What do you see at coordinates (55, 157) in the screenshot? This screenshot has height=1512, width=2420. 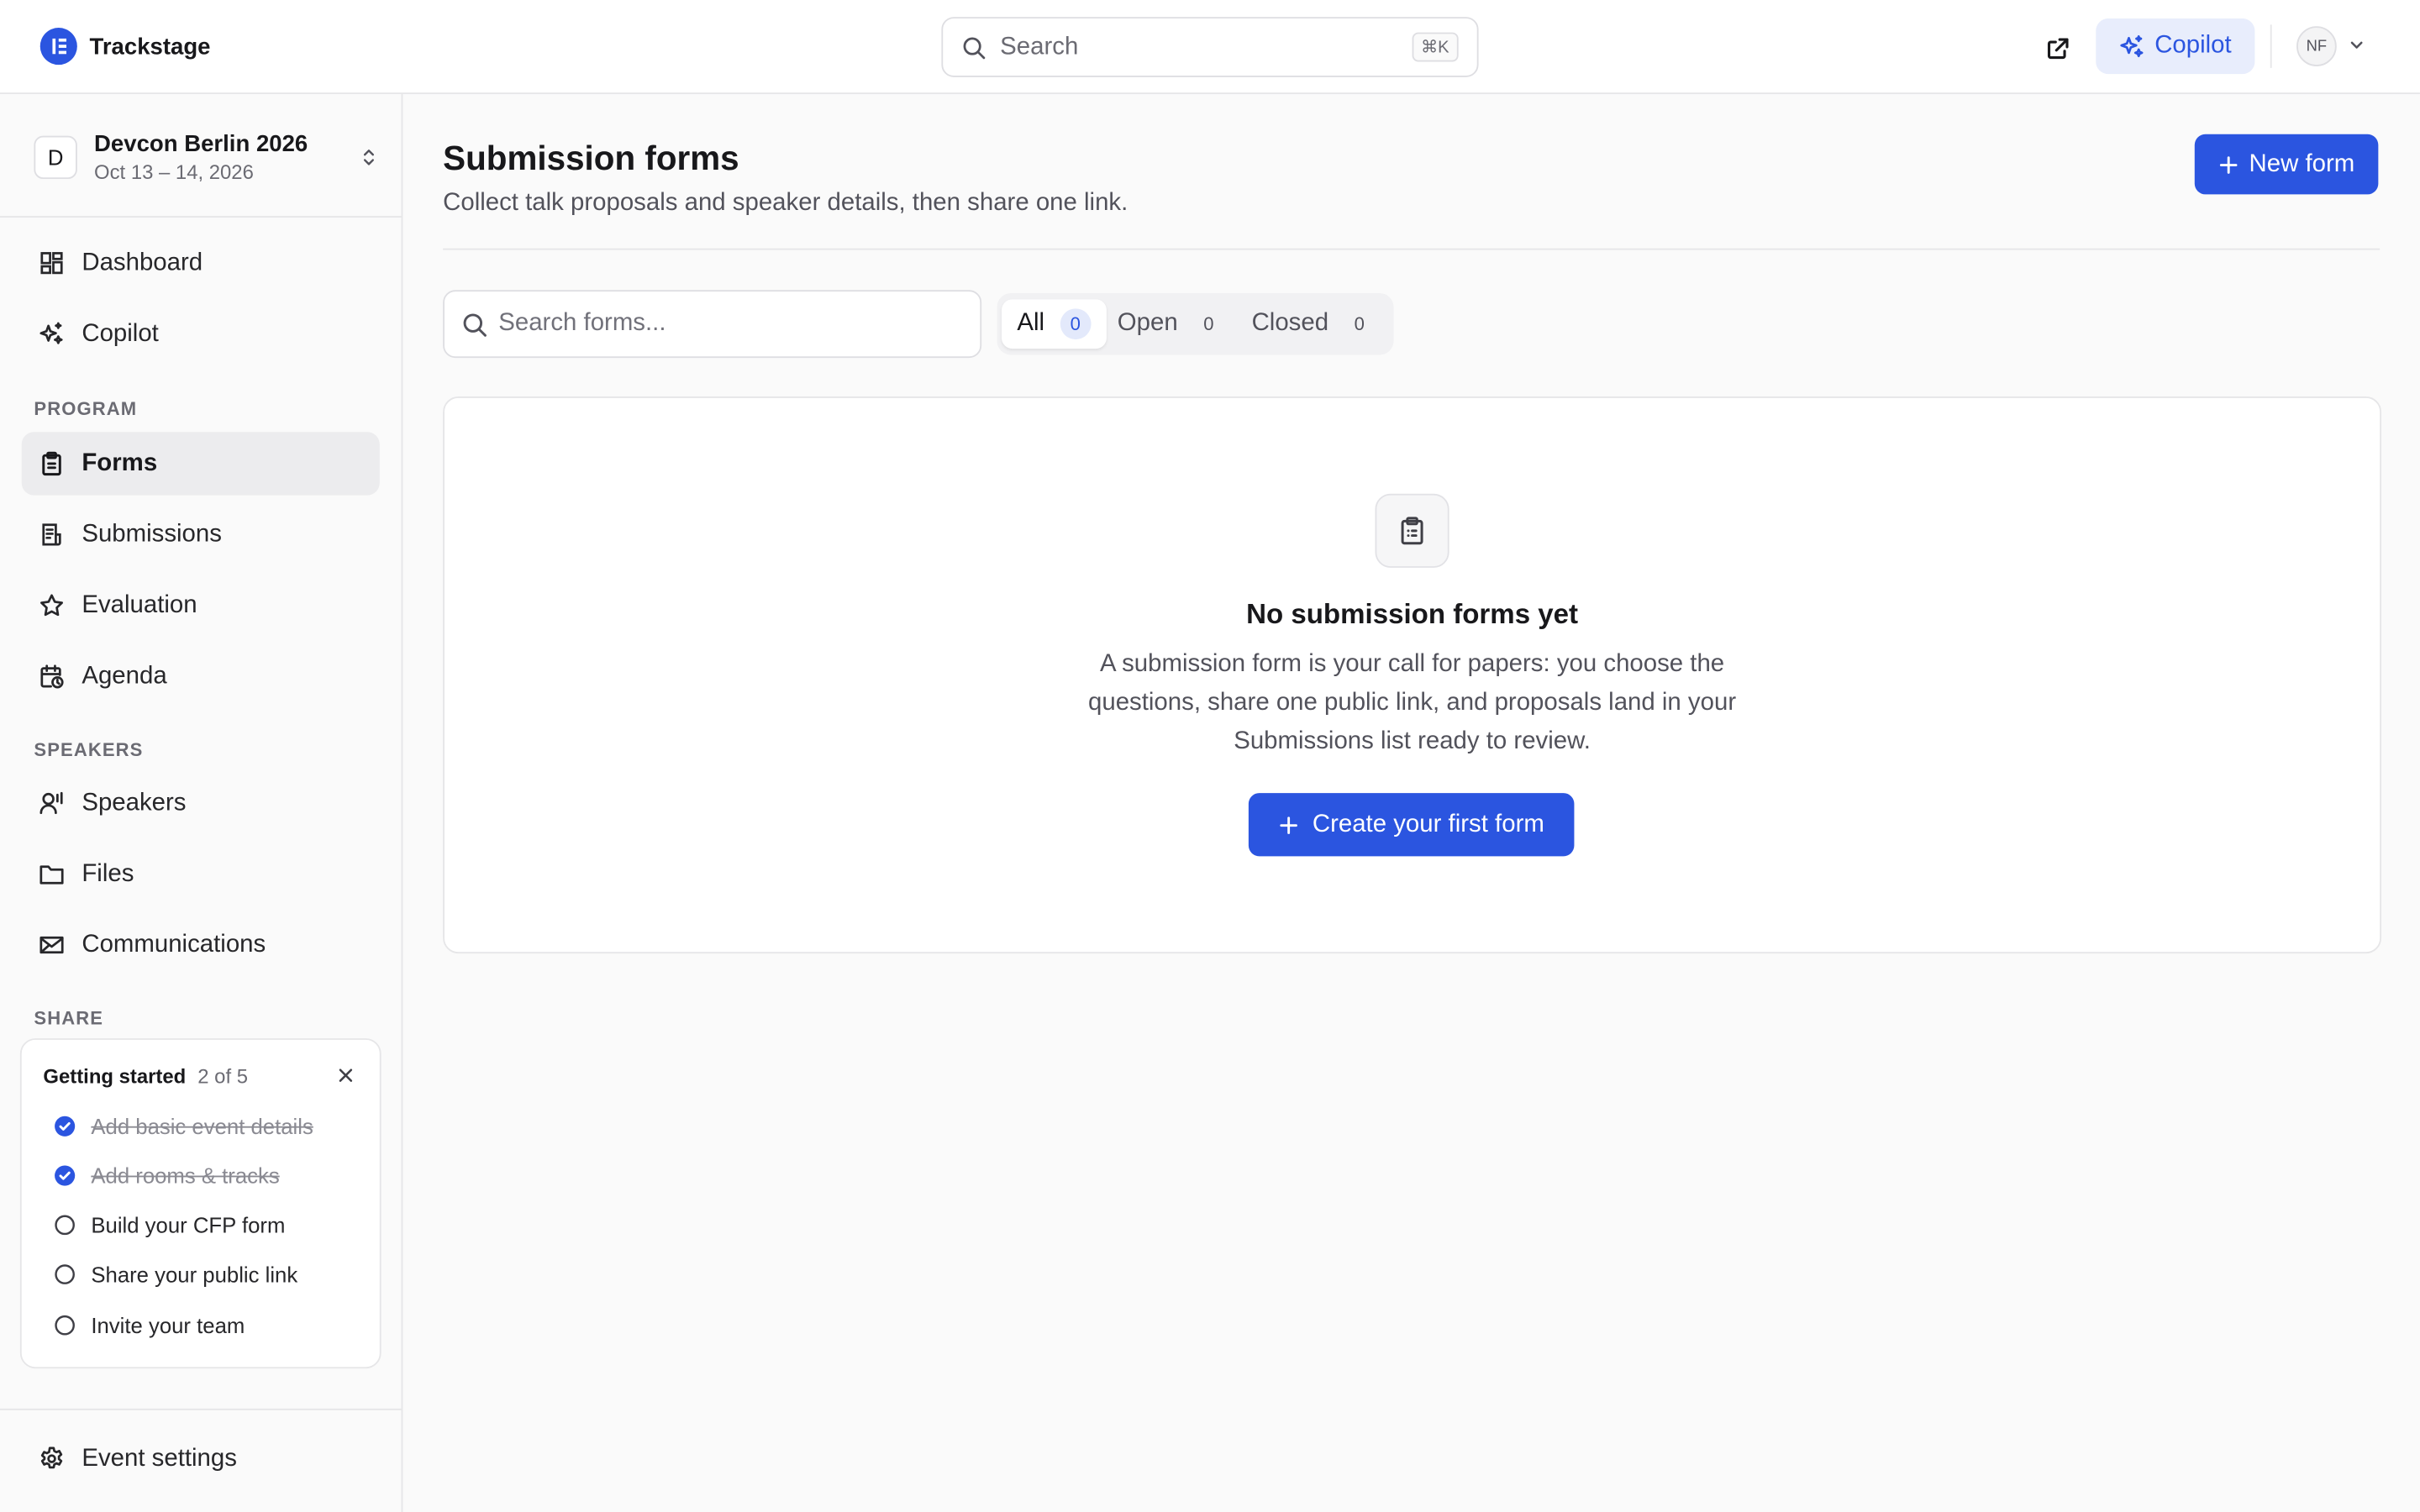 I see `event-badge: D` at bounding box center [55, 157].